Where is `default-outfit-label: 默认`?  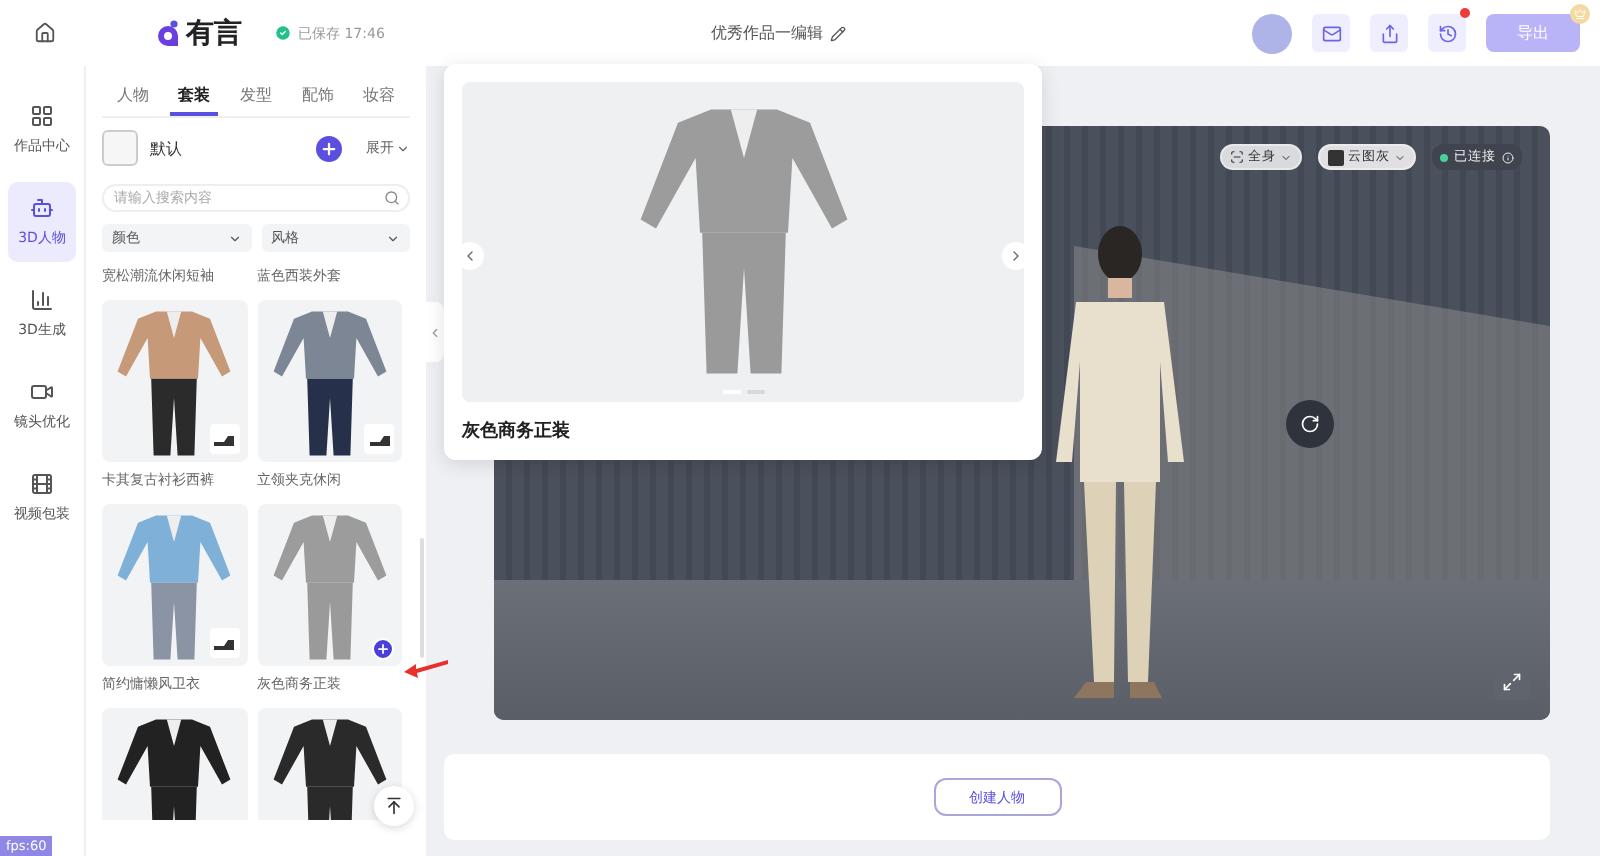 default-outfit-label: 默认 is located at coordinates (167, 148).